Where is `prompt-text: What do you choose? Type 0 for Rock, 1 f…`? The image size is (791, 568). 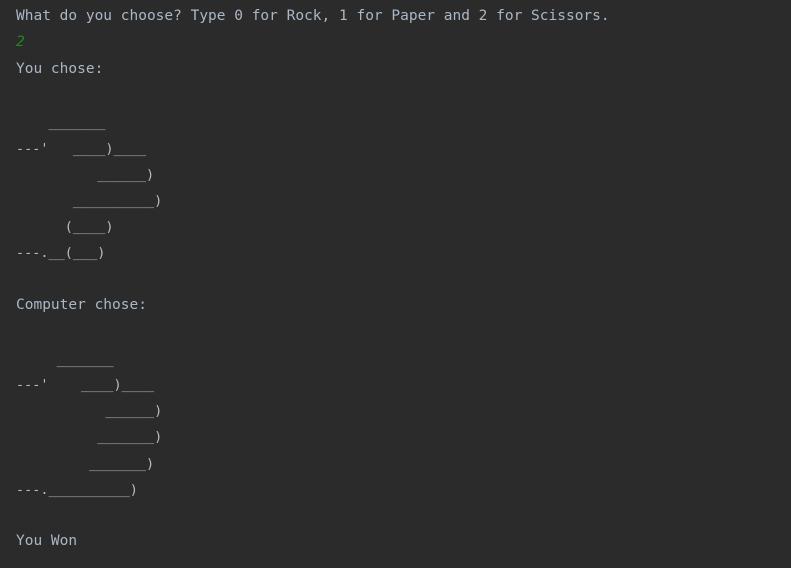
prompt-text: What do you choose? Type 0 for Rock, 1 f… is located at coordinates (313, 16).